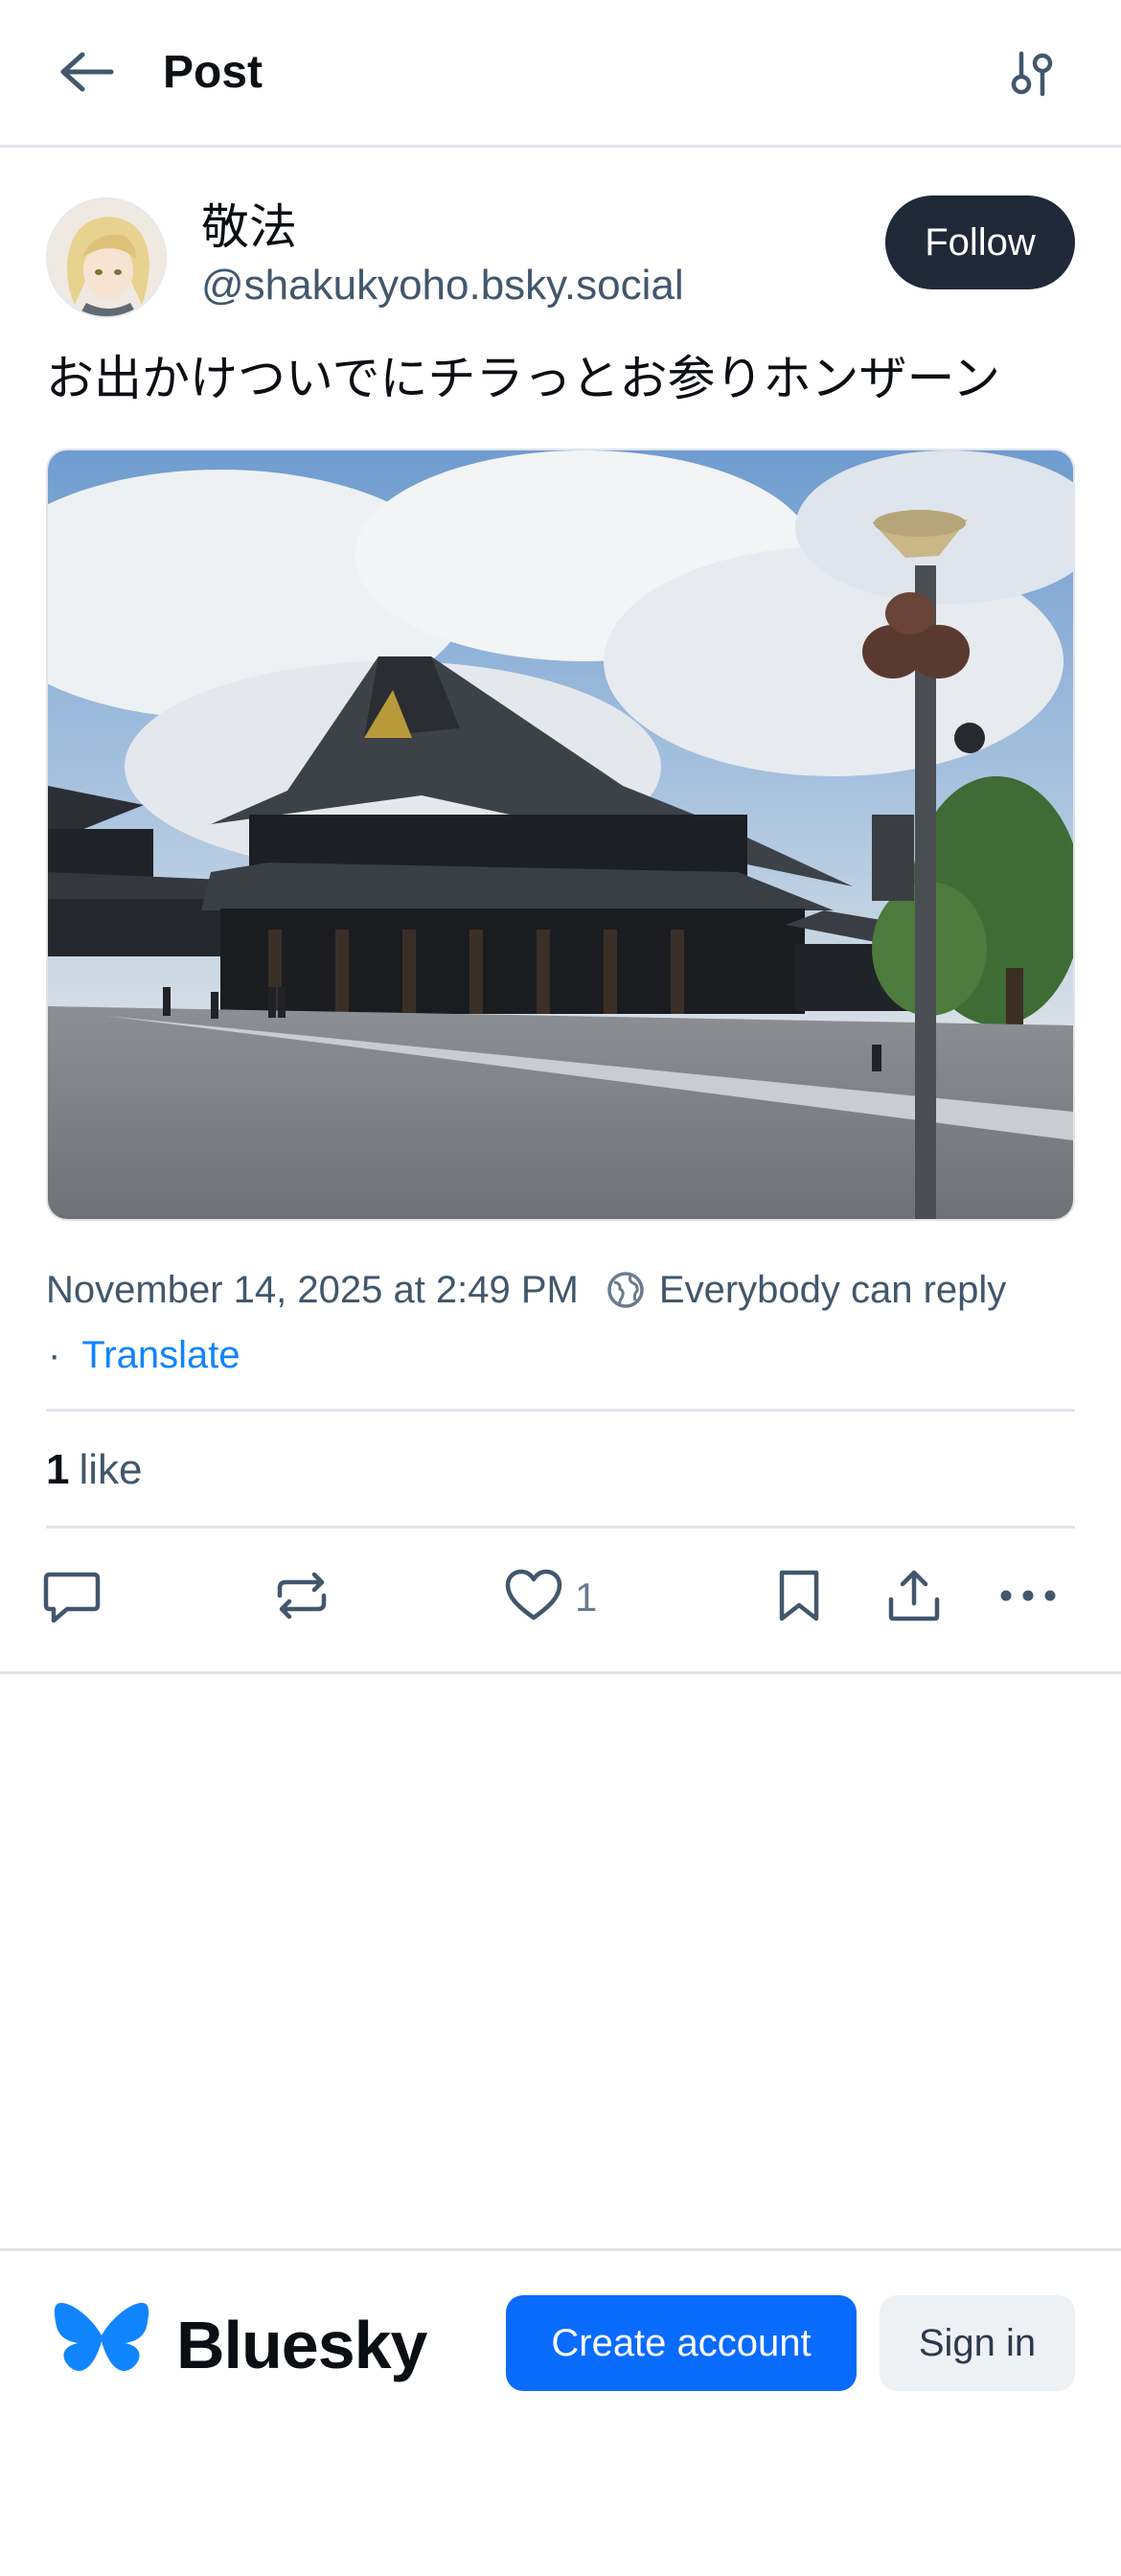  What do you see at coordinates (560, 2412) in the screenshot?
I see `signup-footer: Bluesky Create account Sign in` at bounding box center [560, 2412].